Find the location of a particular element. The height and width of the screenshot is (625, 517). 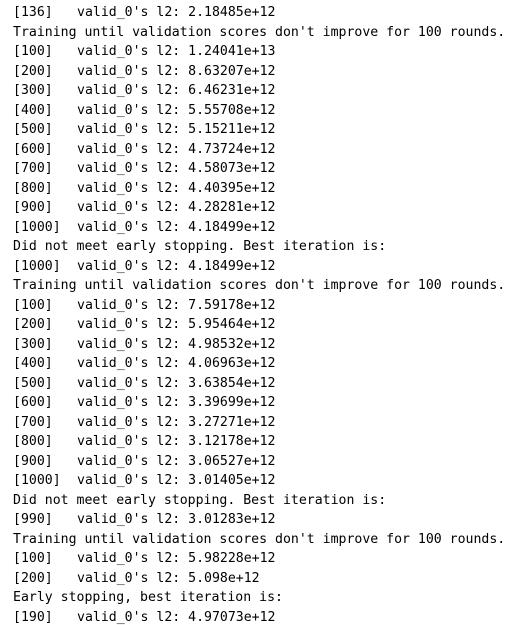

log-line-entry: [100] valid_0's l2: 1.24041e+13 is located at coordinates (265, 52).